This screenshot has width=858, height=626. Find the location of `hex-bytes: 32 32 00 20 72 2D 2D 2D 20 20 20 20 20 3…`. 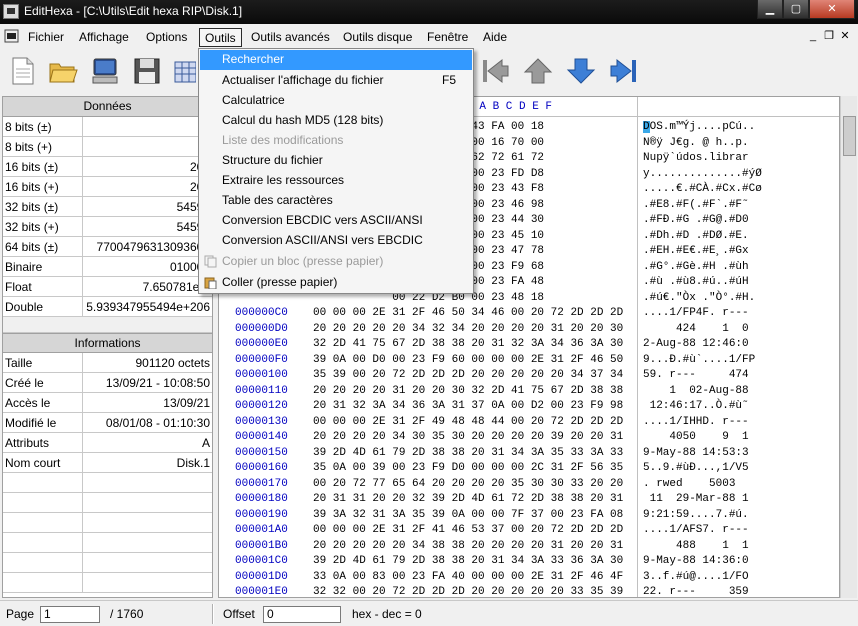

hex-bytes: 32 32 00 20 72 2D 2D 2D 20 20 20 20 20 3… is located at coordinates (468, 591).